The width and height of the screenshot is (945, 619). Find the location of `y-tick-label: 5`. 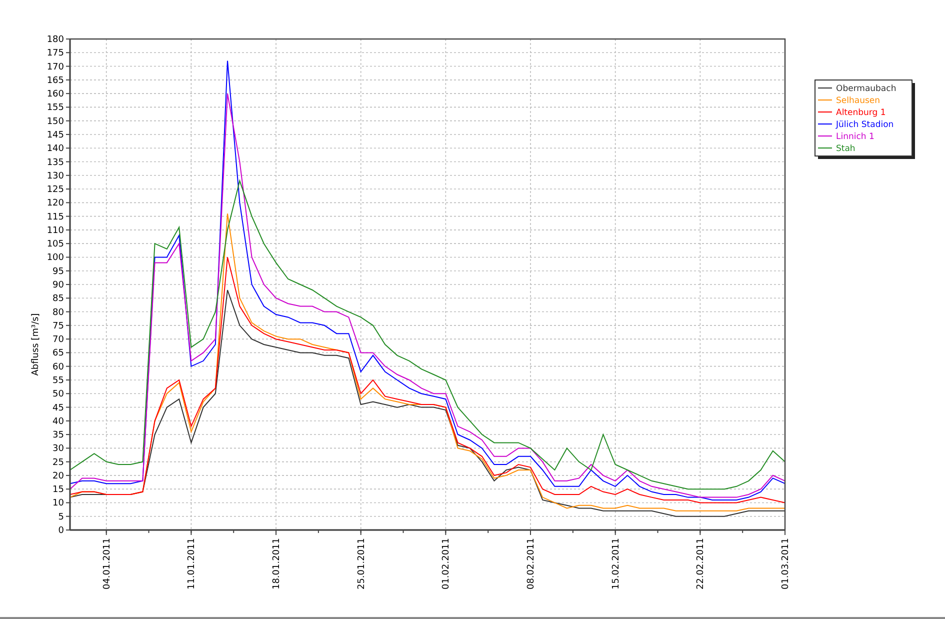

y-tick-label: 5 is located at coordinates (61, 517).